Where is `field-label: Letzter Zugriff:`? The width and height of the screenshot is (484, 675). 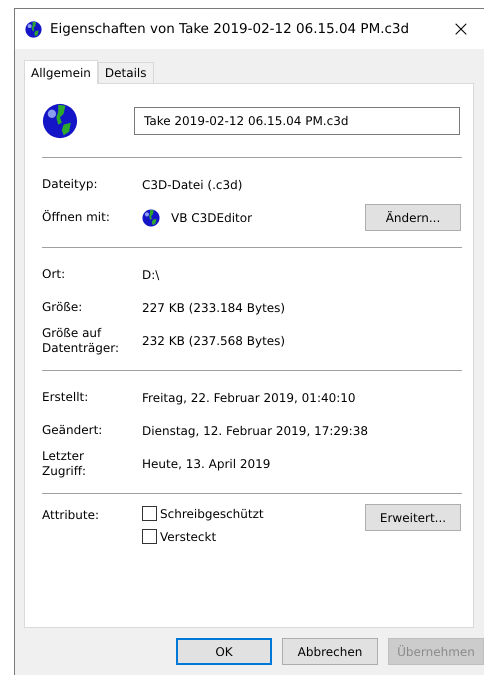 field-label: Letzter Zugriff: is located at coordinates (65, 463).